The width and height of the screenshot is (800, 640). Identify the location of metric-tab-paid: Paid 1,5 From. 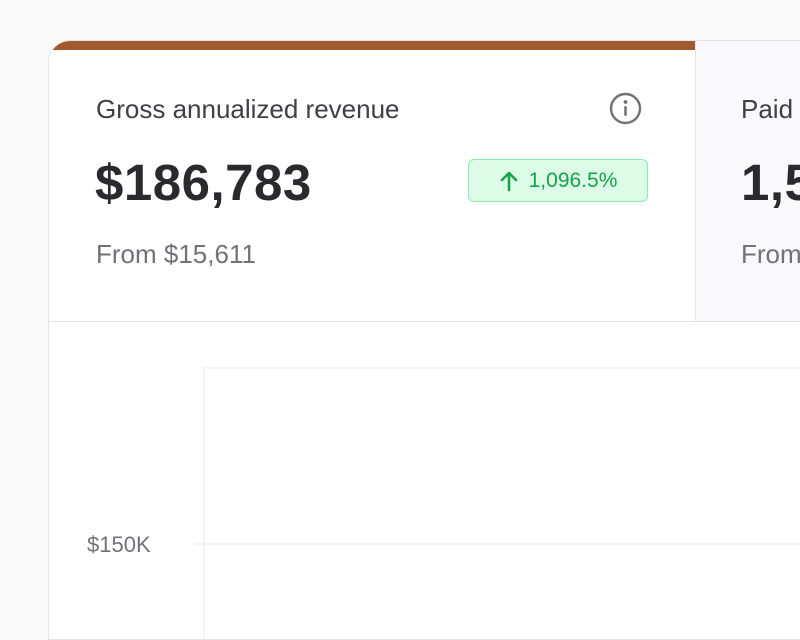
(747, 181).